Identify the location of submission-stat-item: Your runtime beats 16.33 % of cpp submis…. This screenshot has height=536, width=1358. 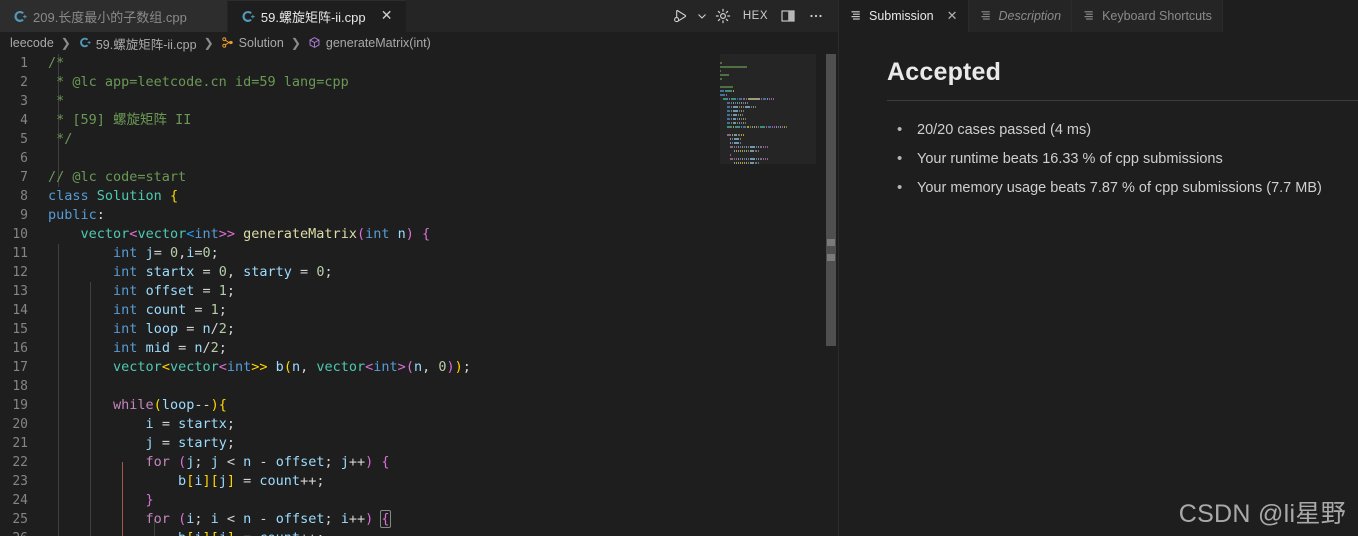
(1127, 159).